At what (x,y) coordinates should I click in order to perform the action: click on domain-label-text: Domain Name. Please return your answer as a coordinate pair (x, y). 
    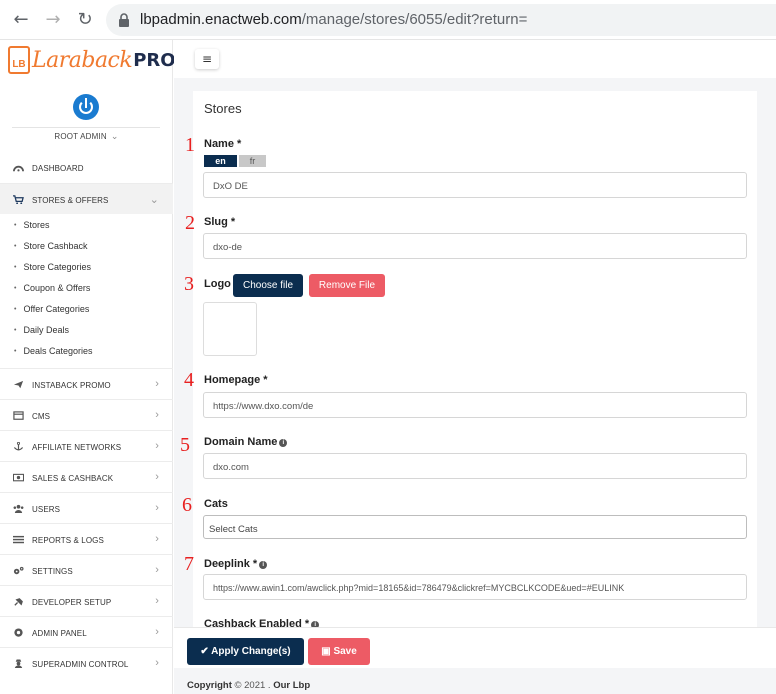
    Looking at the image, I should click on (241, 442).